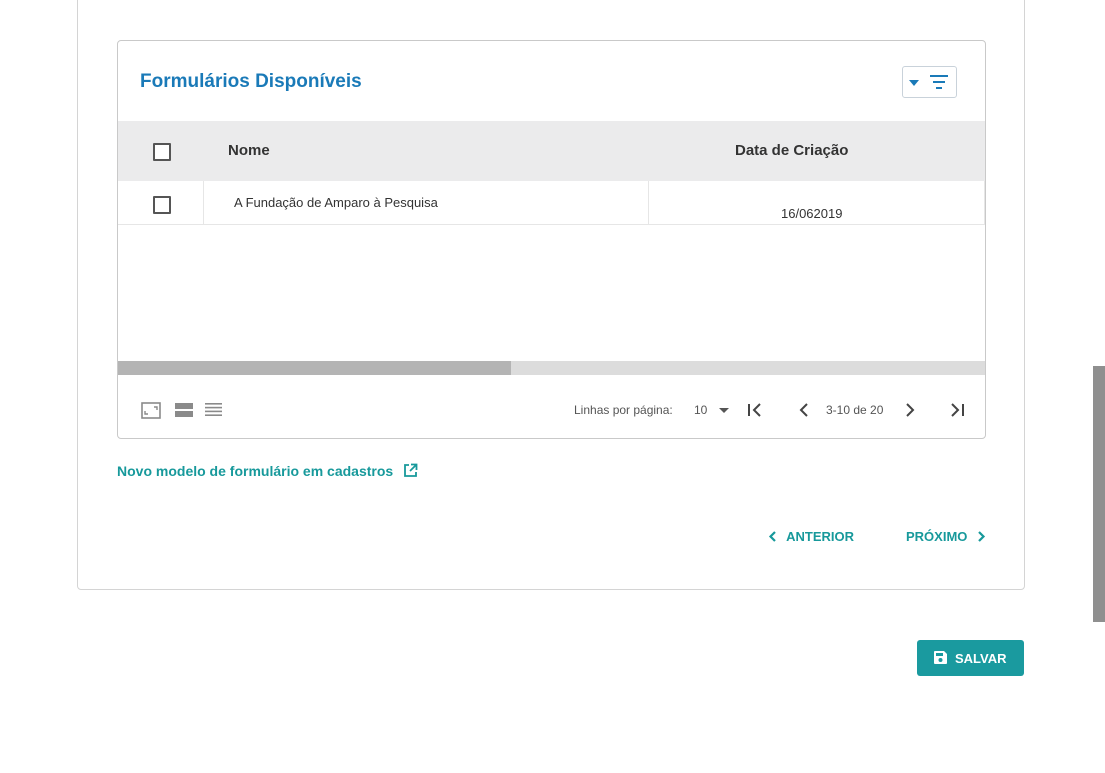  Describe the element at coordinates (812, 213) in the screenshot. I see `row-date: 16/062019` at that location.